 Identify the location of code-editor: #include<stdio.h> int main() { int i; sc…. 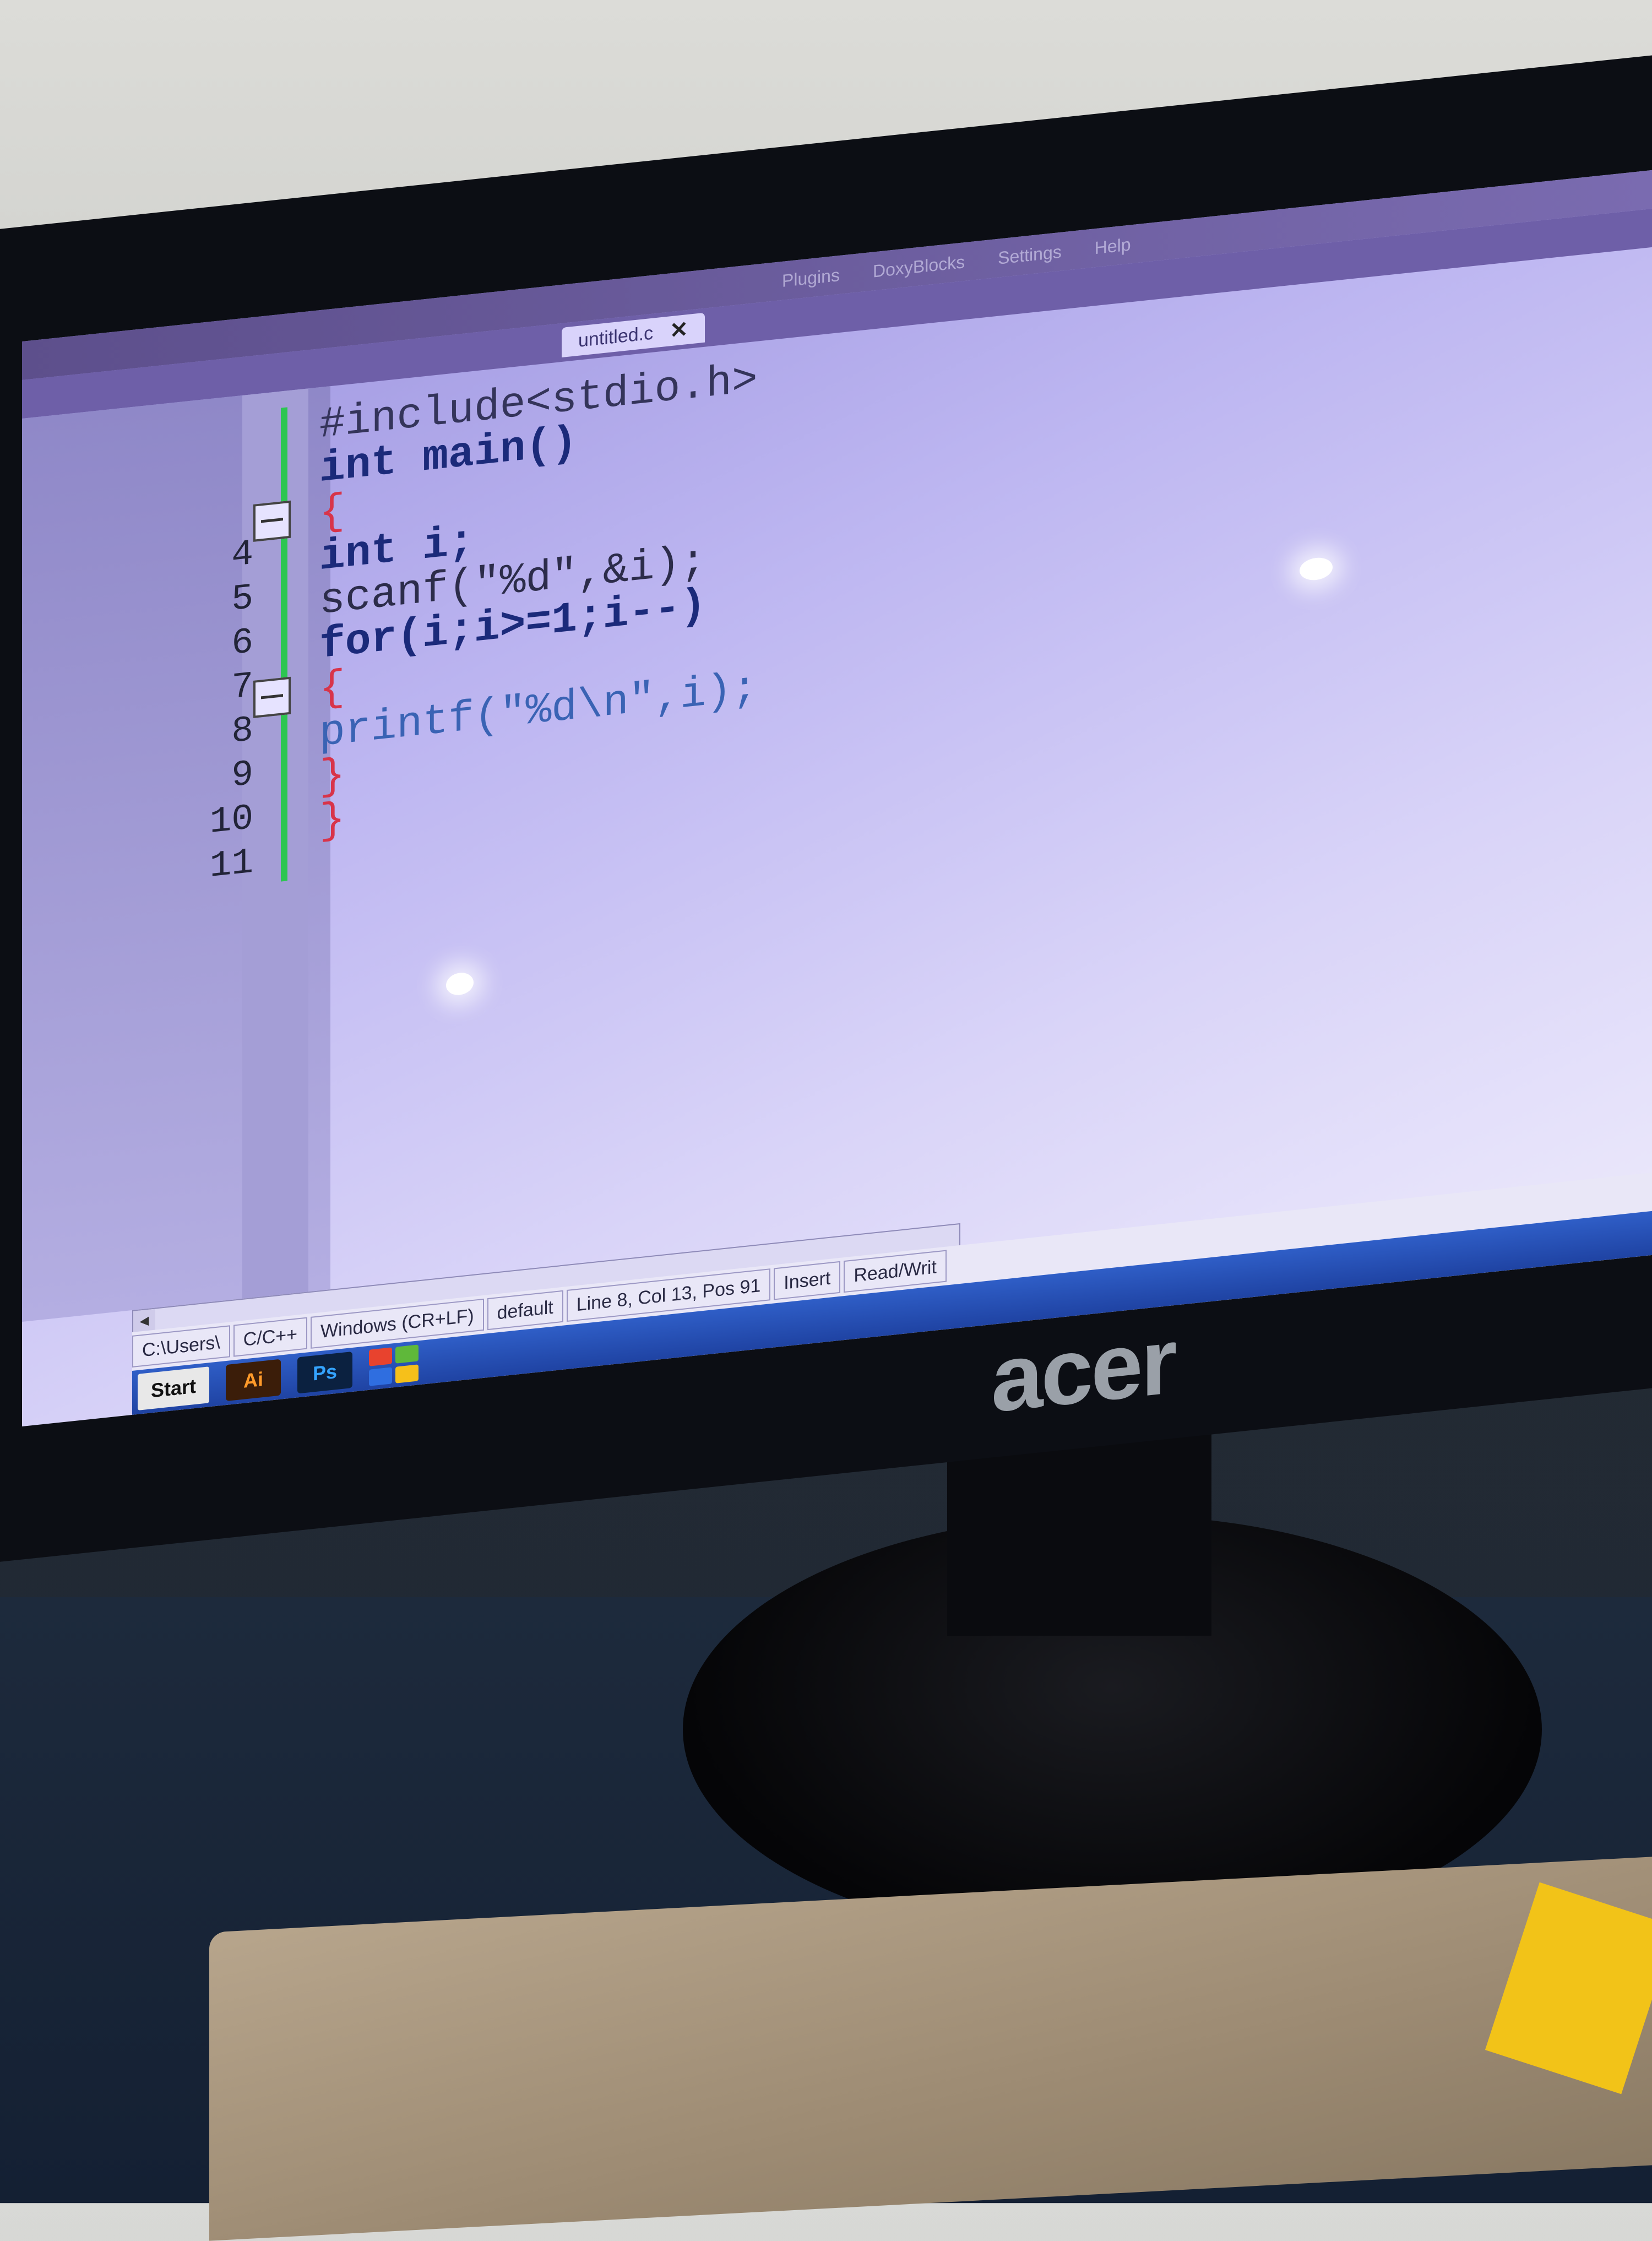
(538, 601).